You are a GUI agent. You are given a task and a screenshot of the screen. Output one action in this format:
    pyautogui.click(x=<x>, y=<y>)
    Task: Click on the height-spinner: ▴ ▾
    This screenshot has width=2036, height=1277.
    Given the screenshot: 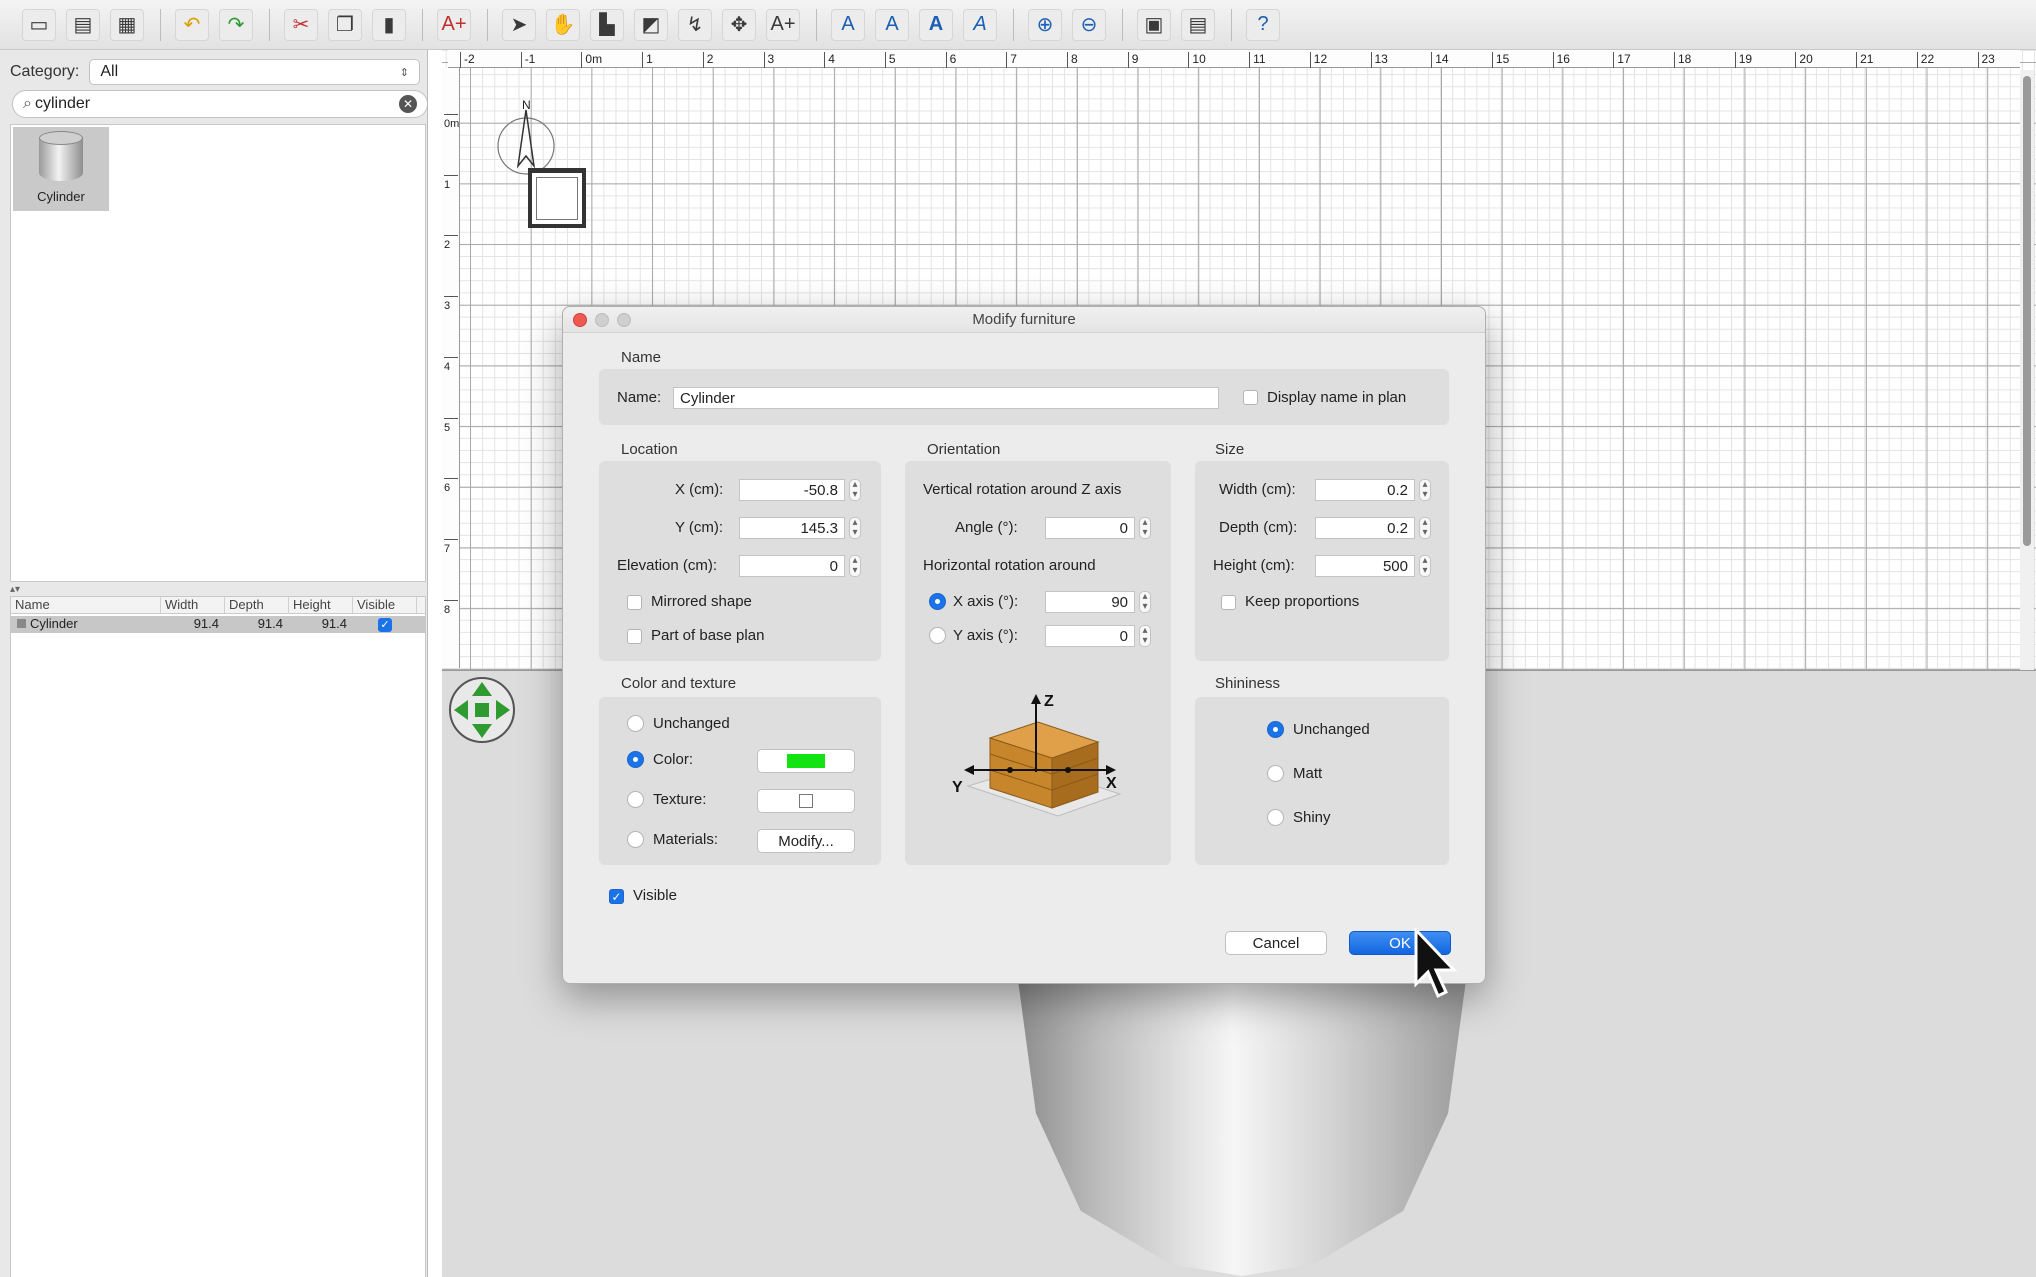 What is the action you would take?
    pyautogui.click(x=1425, y=566)
    